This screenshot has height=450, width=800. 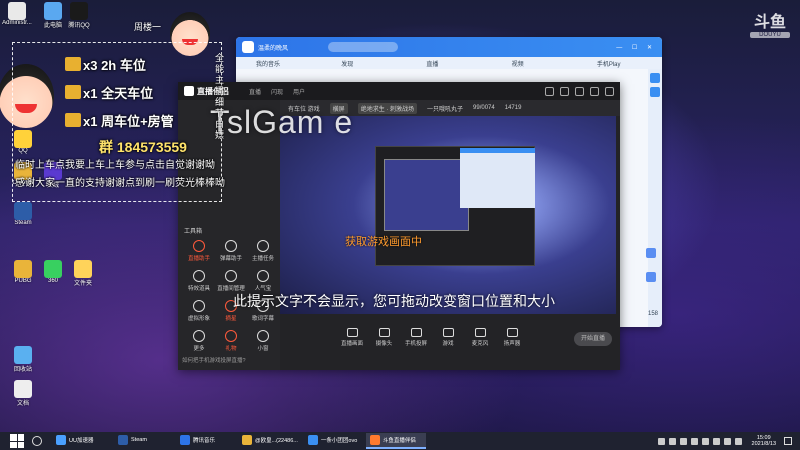 I want to click on music-search-input, so click(x=363, y=47).